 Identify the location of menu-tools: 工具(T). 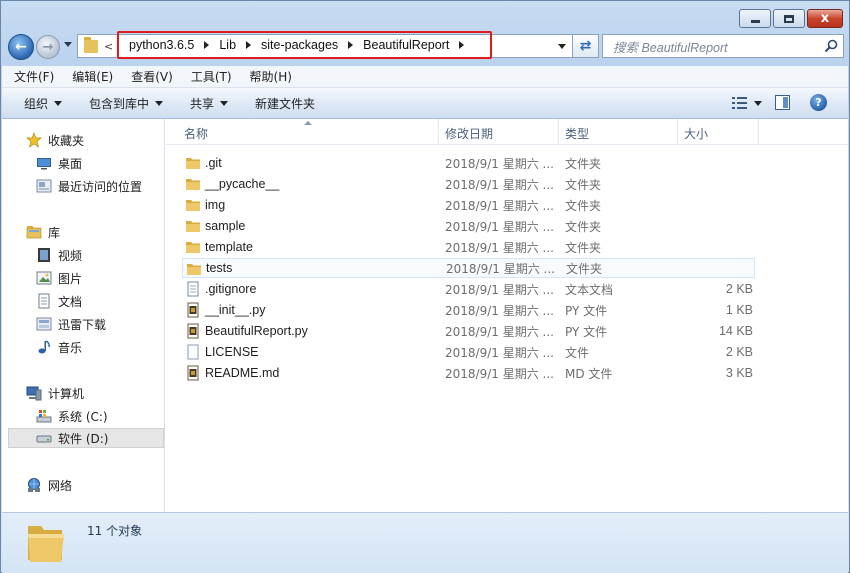
(211, 76).